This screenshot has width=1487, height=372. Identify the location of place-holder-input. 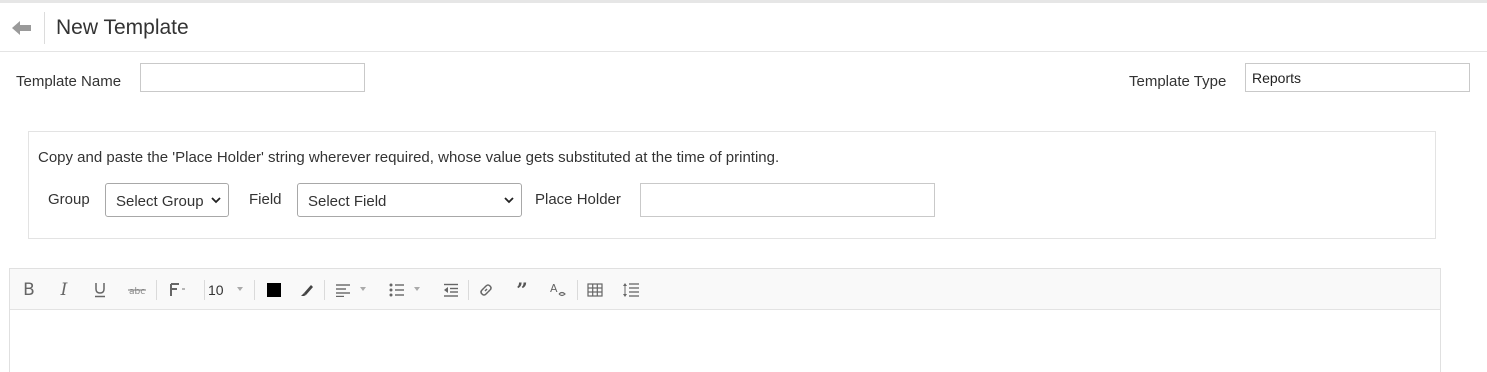
(787, 200).